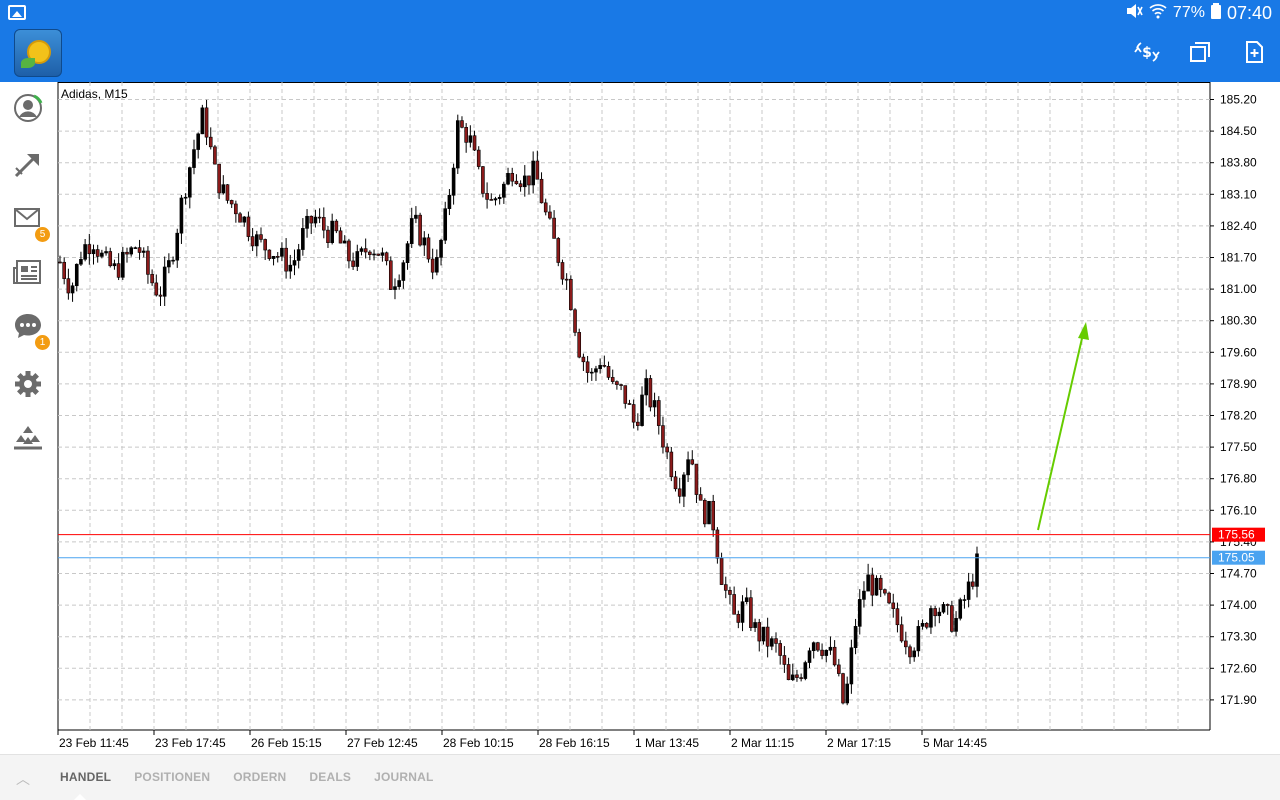 This screenshot has height=800, width=1280. What do you see at coordinates (403, 777) in the screenshot?
I see `tab-journal: JOURNAL` at bounding box center [403, 777].